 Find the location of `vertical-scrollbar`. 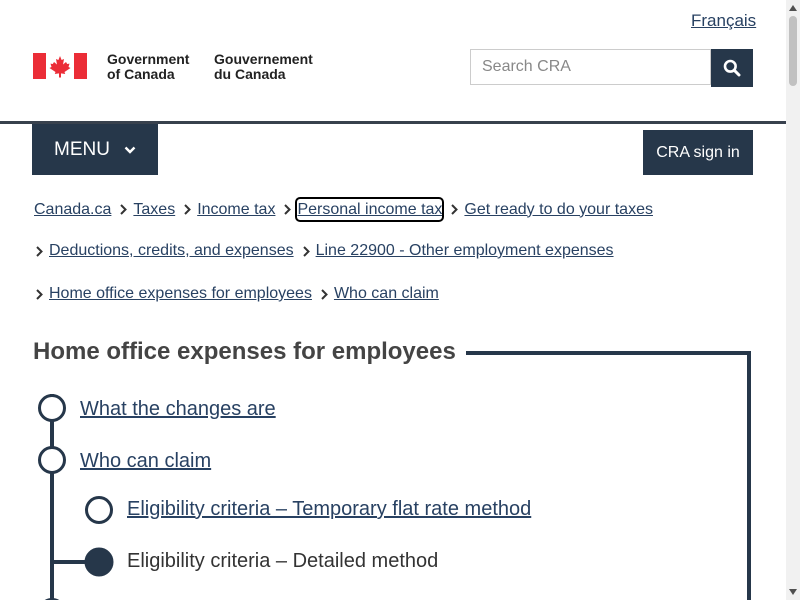

vertical-scrollbar is located at coordinates (793, 300).